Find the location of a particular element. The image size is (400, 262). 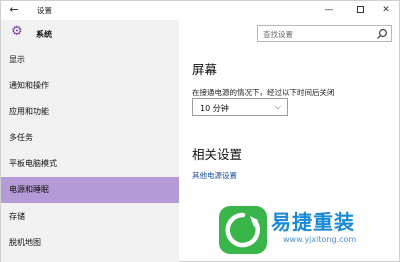

maximize-icon is located at coordinates (360, 9).